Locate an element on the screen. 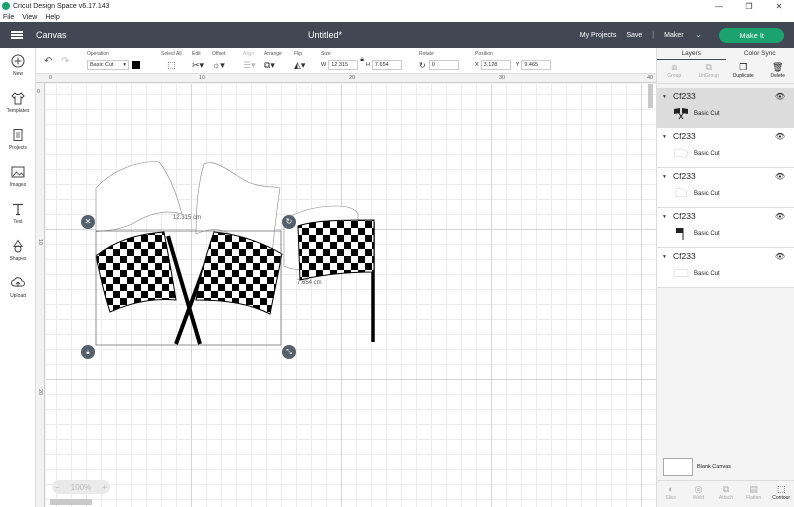  position-group: Position X 3.128 Y 9.465 is located at coordinates (513, 60).